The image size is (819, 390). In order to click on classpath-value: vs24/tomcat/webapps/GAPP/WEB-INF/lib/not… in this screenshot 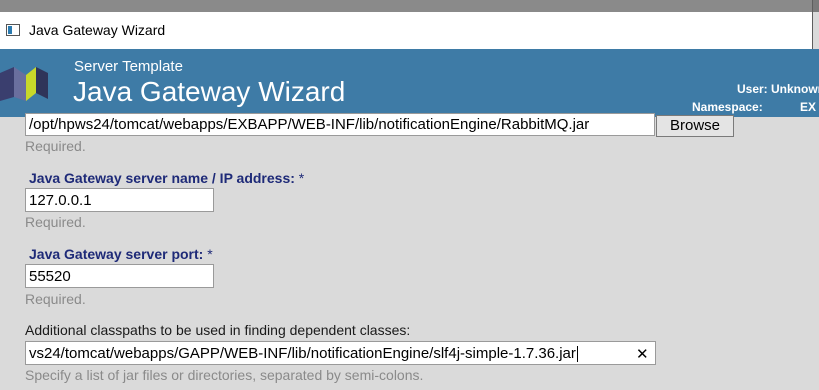, I will do `click(302, 353)`.